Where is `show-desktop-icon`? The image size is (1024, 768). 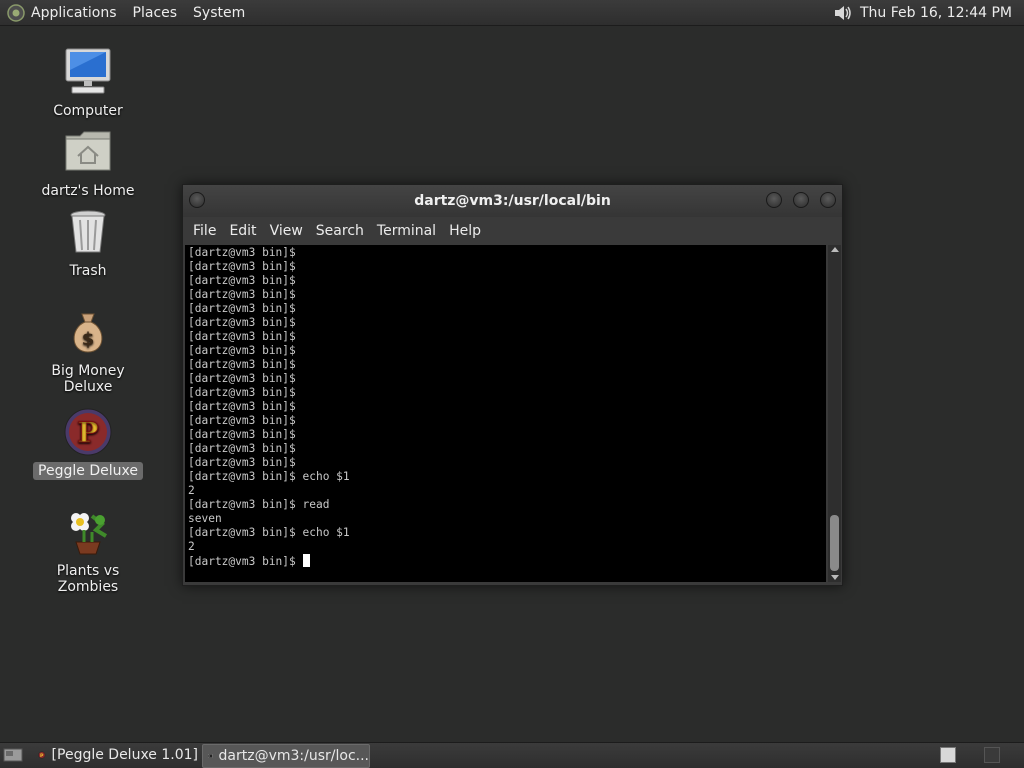
show-desktop-icon is located at coordinates (13, 755).